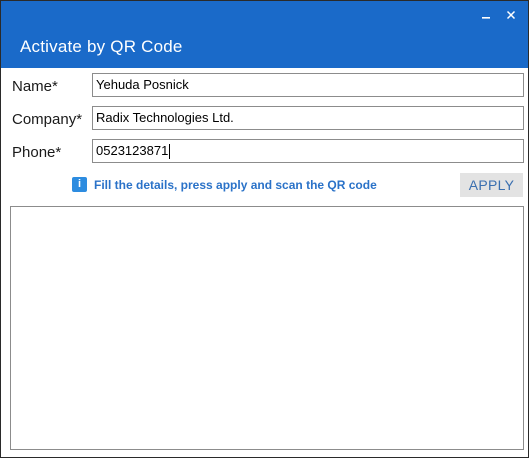 The image size is (529, 458). I want to click on apply-button: APPLY, so click(491, 185).